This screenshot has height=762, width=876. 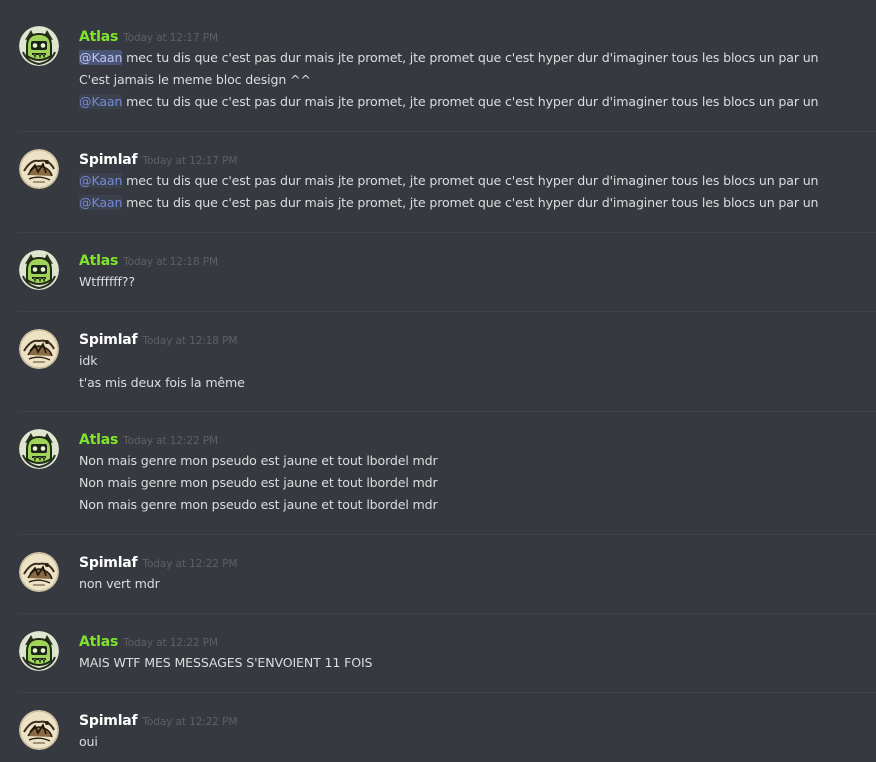 What do you see at coordinates (438, 271) in the screenshot?
I see `message-group: Atlas Today at 12:18 PM Wtffffff??` at bounding box center [438, 271].